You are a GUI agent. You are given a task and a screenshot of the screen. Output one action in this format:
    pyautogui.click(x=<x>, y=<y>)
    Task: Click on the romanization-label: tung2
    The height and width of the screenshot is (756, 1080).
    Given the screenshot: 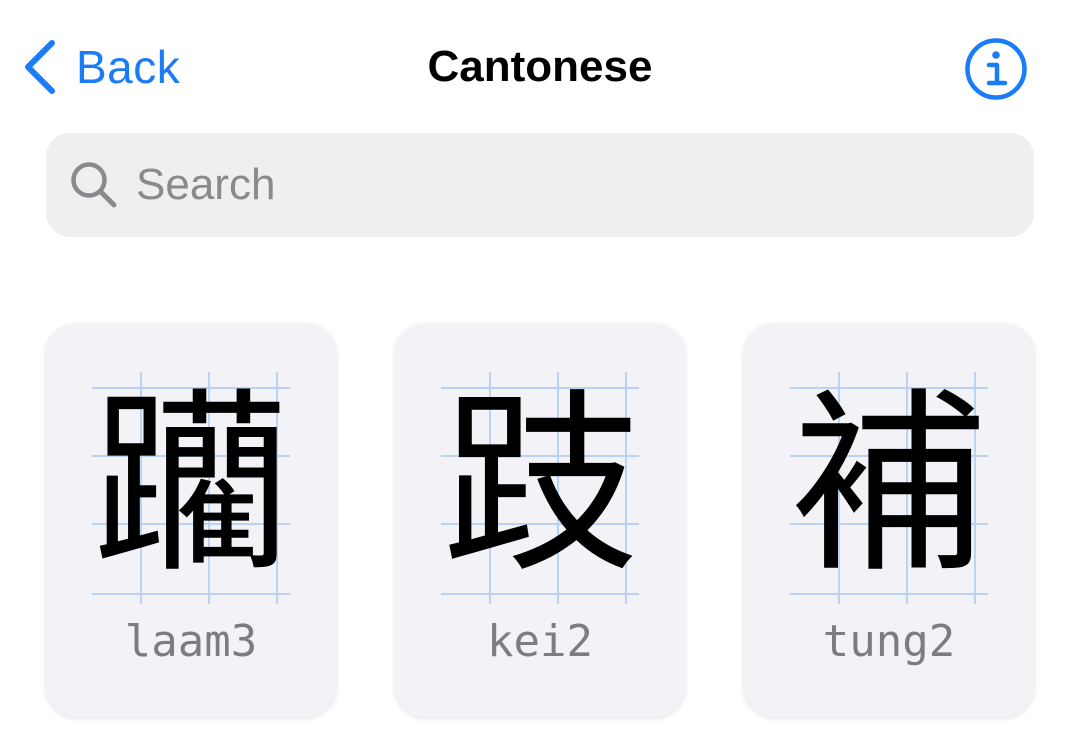 What is the action you would take?
    pyautogui.click(x=889, y=641)
    